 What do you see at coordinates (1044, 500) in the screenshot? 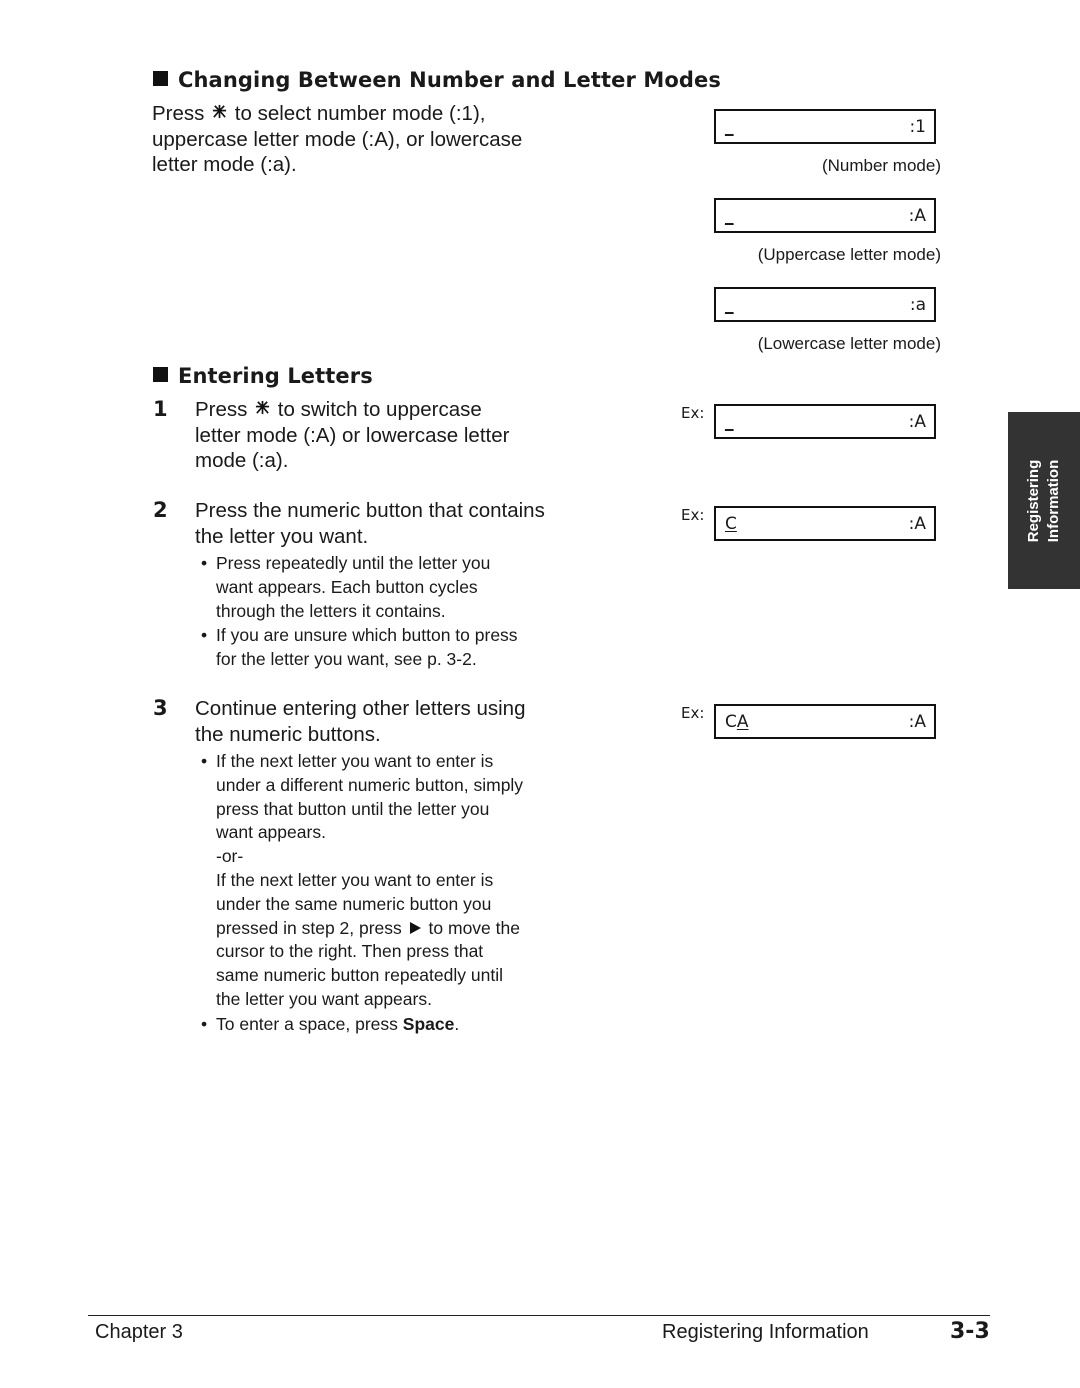
I see `chapter-side-tab: Registering Information` at bounding box center [1044, 500].